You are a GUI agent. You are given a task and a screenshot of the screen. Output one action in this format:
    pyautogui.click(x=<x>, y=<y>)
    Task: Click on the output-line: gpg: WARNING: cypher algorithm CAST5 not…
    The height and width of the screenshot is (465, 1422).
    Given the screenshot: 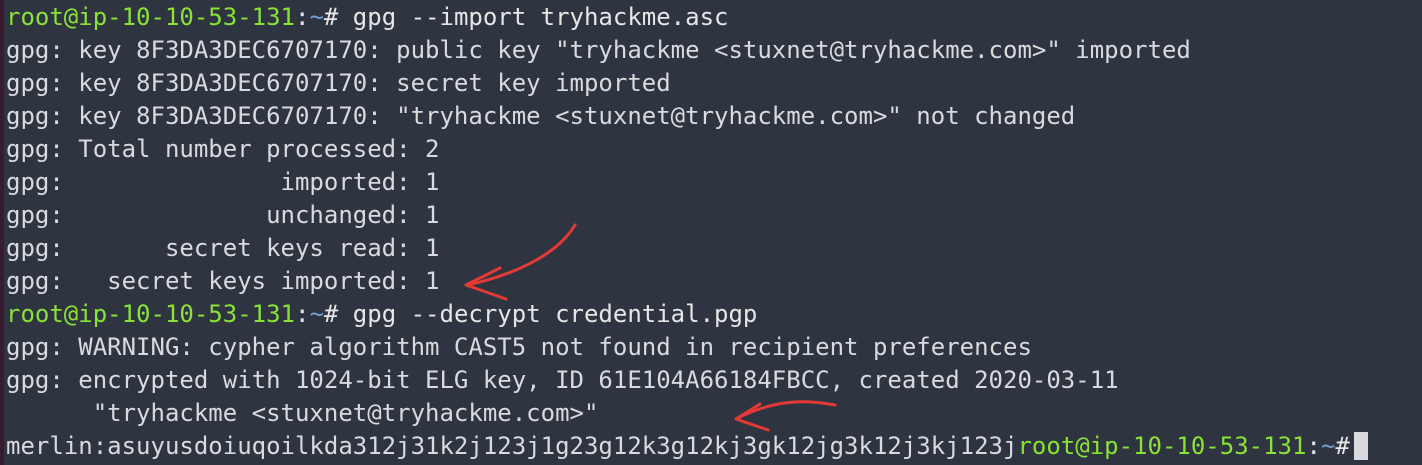 What is the action you would take?
    pyautogui.click(x=519, y=347)
    